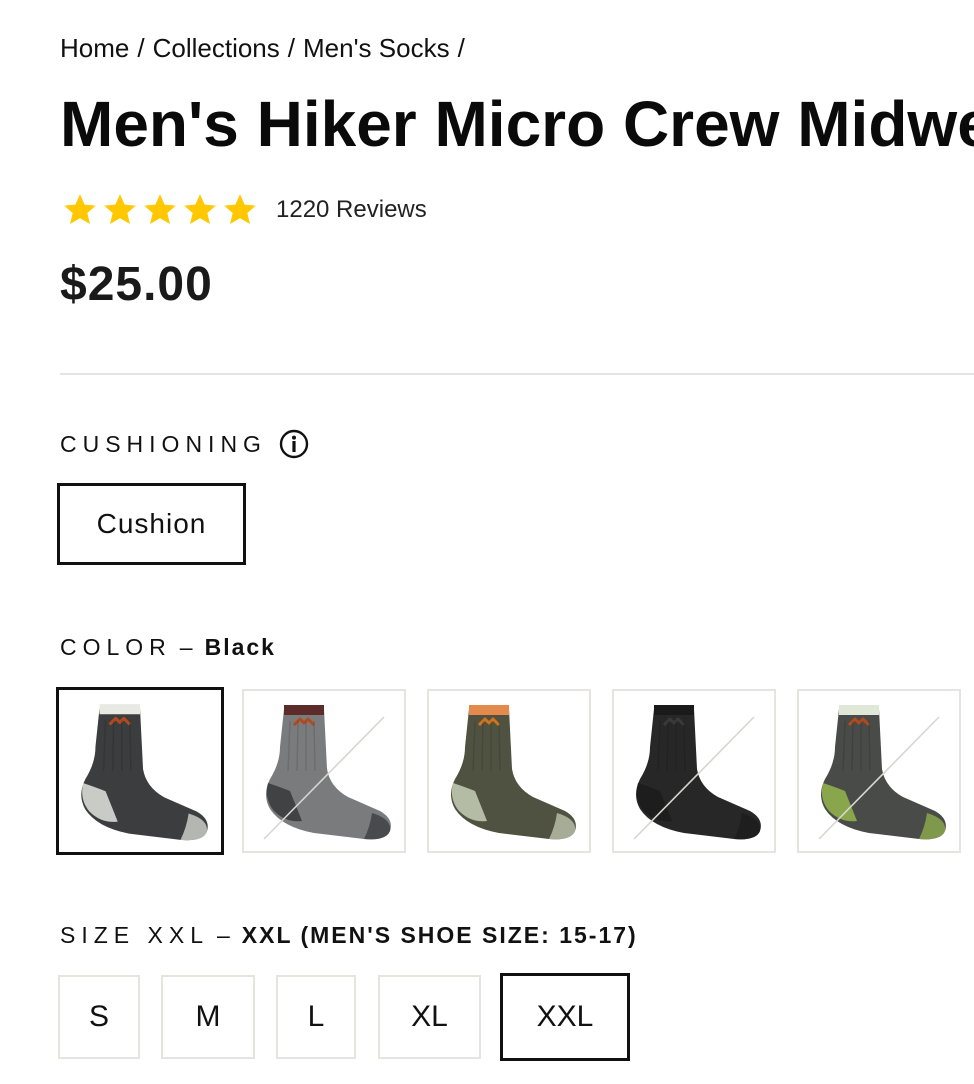 The width and height of the screenshot is (974, 1084). Describe the element at coordinates (223, 935) in the screenshot. I see `size-label-dash: –` at that location.